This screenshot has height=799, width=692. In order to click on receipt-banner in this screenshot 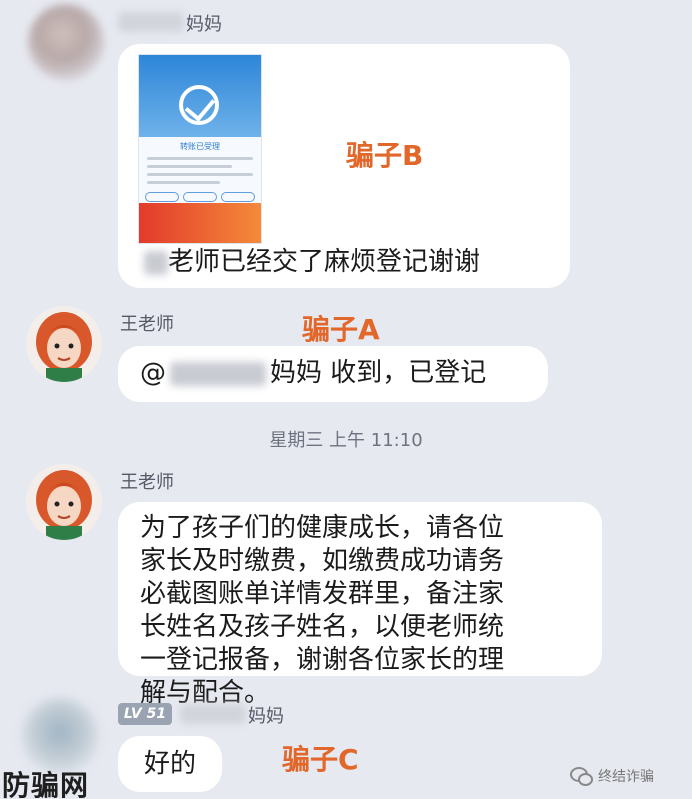, I will do `click(200, 223)`.